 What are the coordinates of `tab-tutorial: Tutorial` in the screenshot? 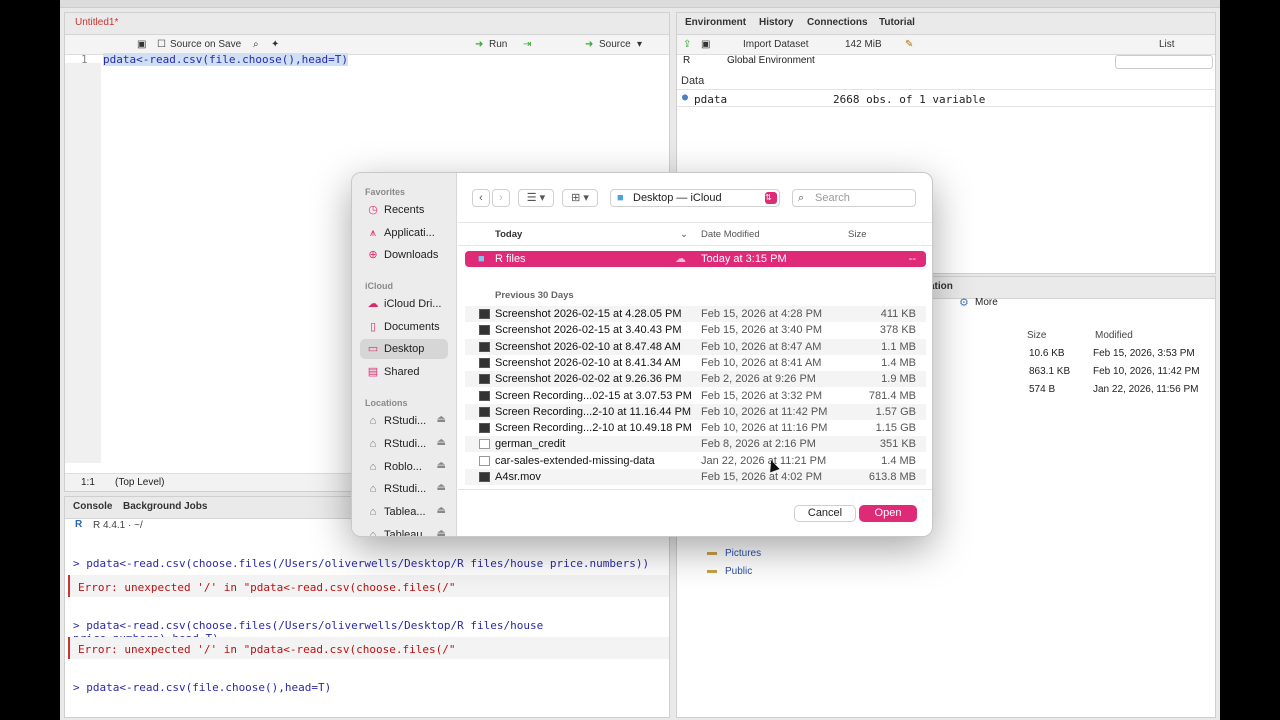 It's located at (897, 22).